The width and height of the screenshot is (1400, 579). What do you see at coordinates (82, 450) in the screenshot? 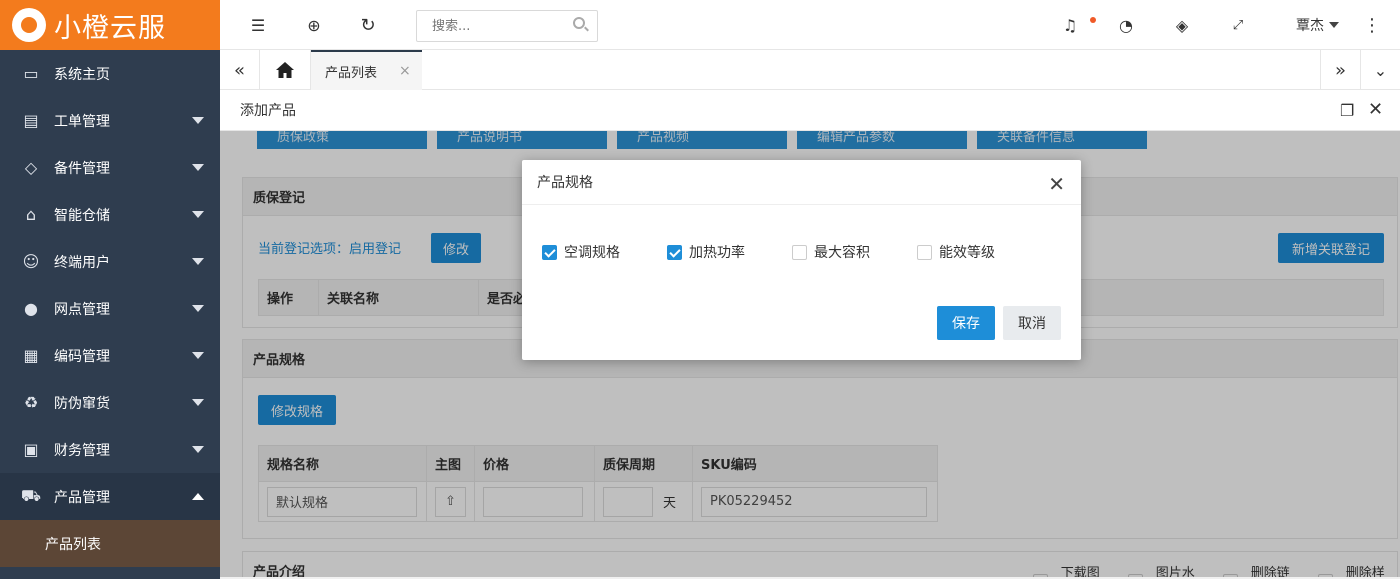
I see `sidebar-item-label: 财务管理` at bounding box center [82, 450].